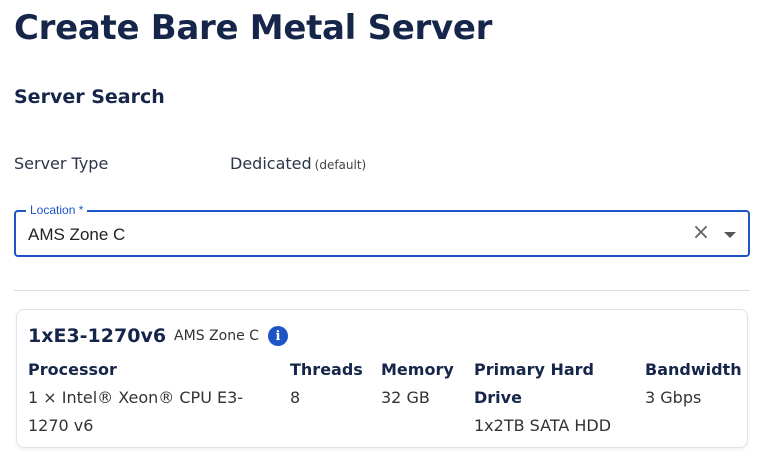  I want to click on server-location: AMS Zone C, so click(216, 336).